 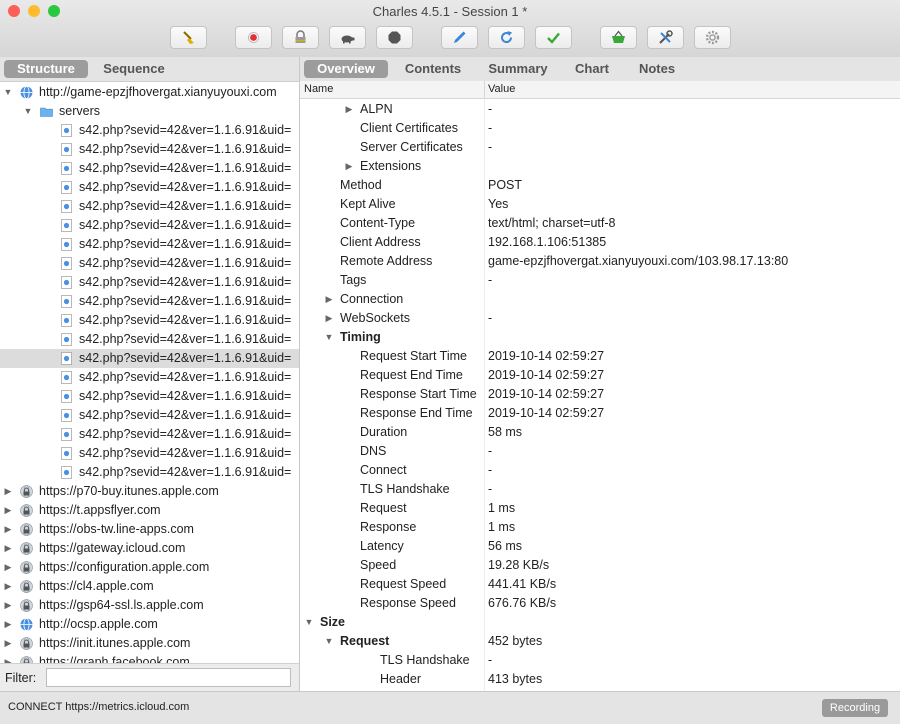 I want to click on throttle-button, so click(x=347, y=37).